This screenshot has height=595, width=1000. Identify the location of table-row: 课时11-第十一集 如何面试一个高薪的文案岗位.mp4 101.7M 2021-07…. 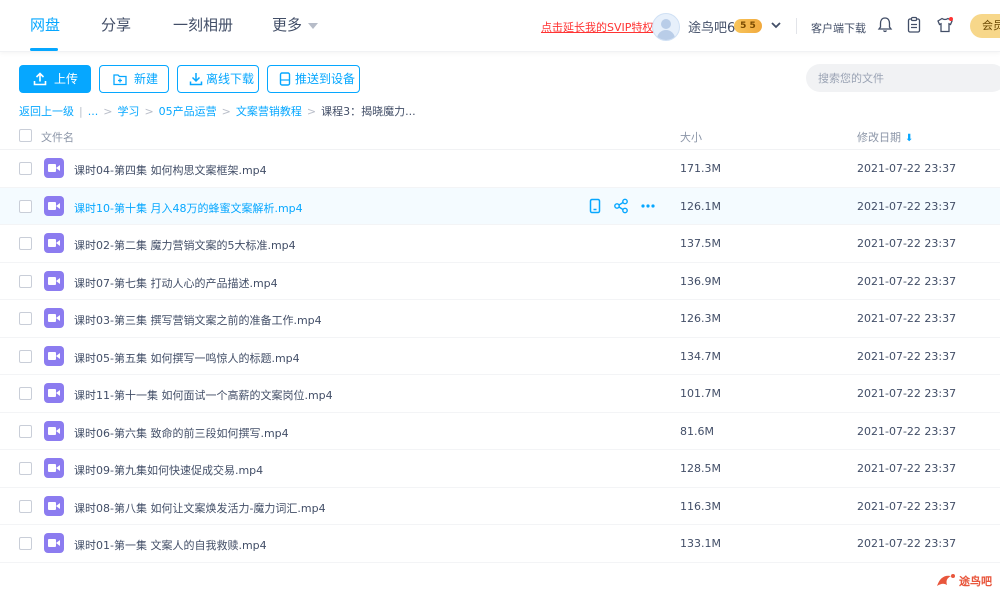
(500, 394).